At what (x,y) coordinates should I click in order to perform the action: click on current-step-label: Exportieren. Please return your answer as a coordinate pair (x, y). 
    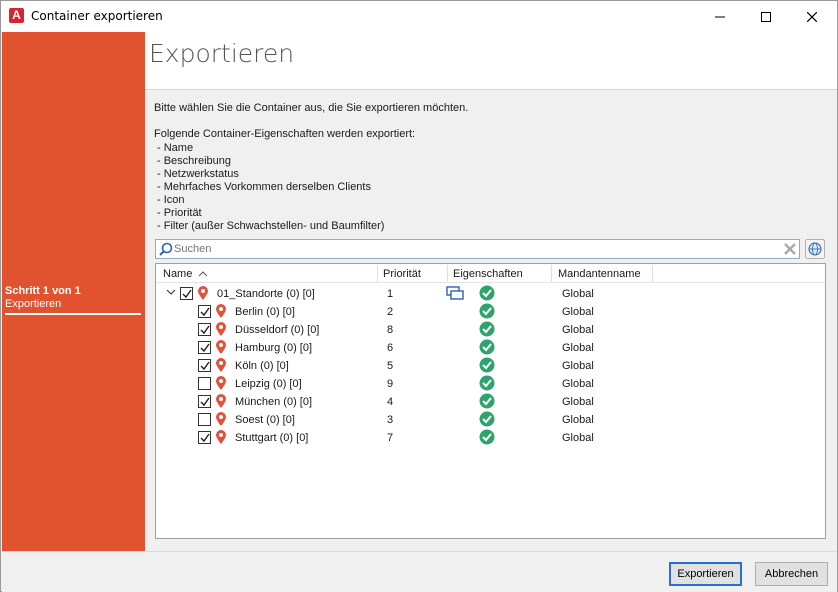
    Looking at the image, I should click on (33, 304).